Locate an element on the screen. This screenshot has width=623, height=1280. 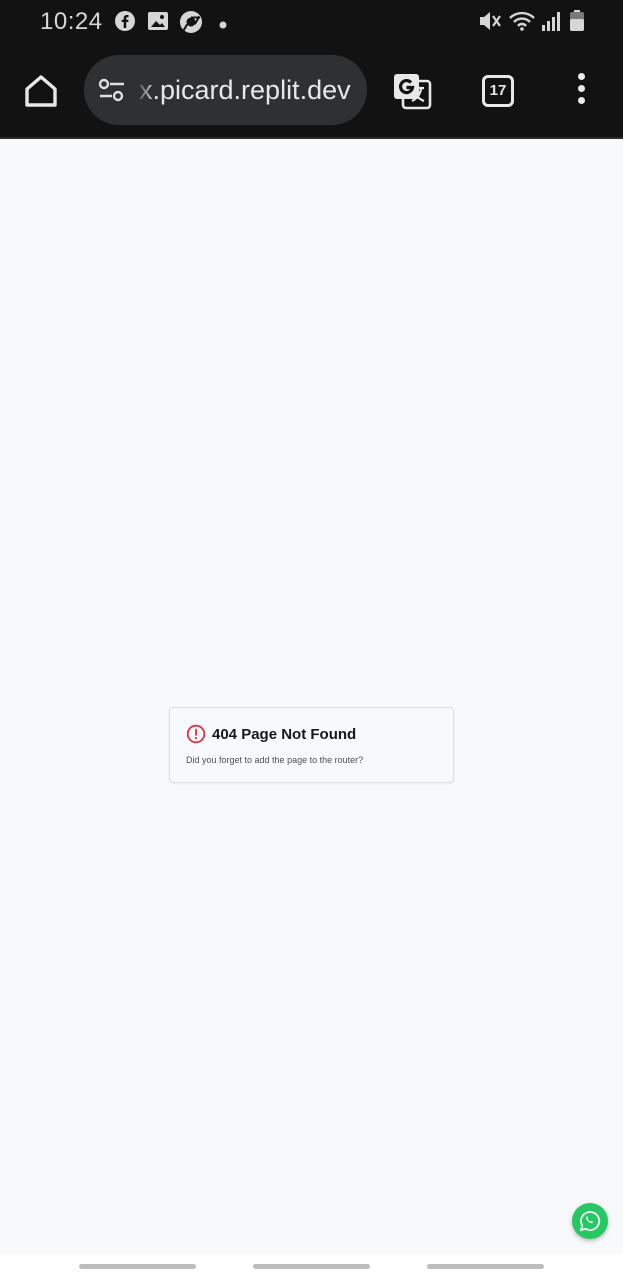
nav-home-handle is located at coordinates (311, 1266).